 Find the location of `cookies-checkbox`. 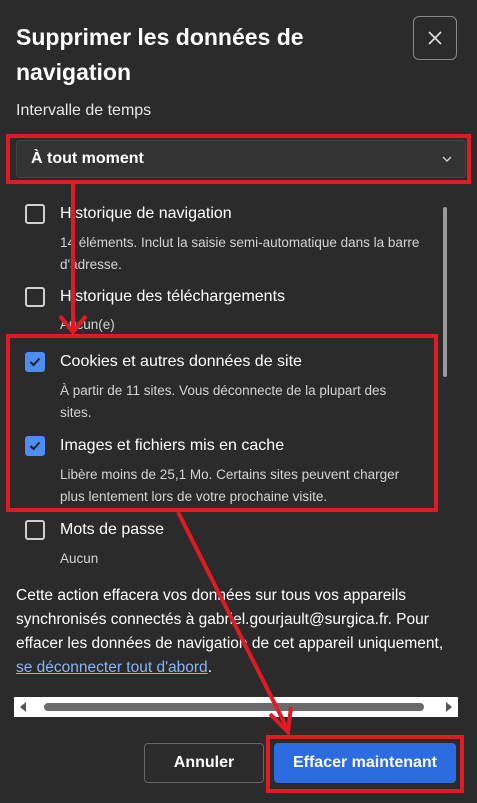

cookies-checkbox is located at coordinates (35, 362).